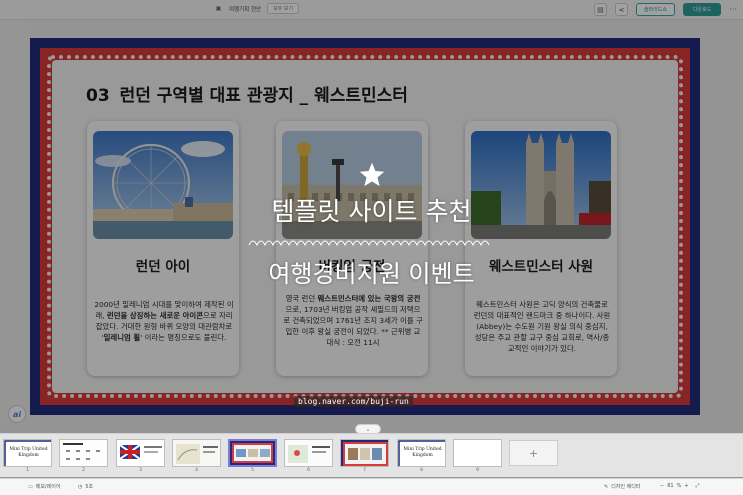  I want to click on top-toolbar: ▣ 여행기획 현안 모두 보기 ▤ ⋖ 슬라이드쇼 다운로드 ···, so click(371, 10).